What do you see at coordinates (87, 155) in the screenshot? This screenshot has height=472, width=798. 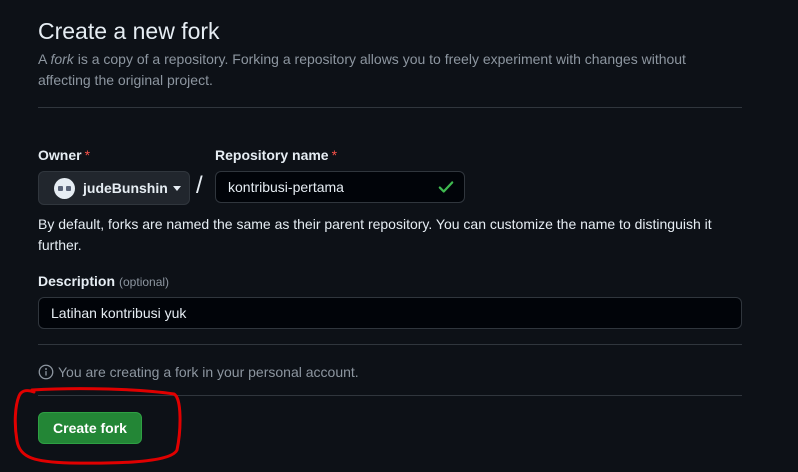 I see `owner-required-mark: *` at bounding box center [87, 155].